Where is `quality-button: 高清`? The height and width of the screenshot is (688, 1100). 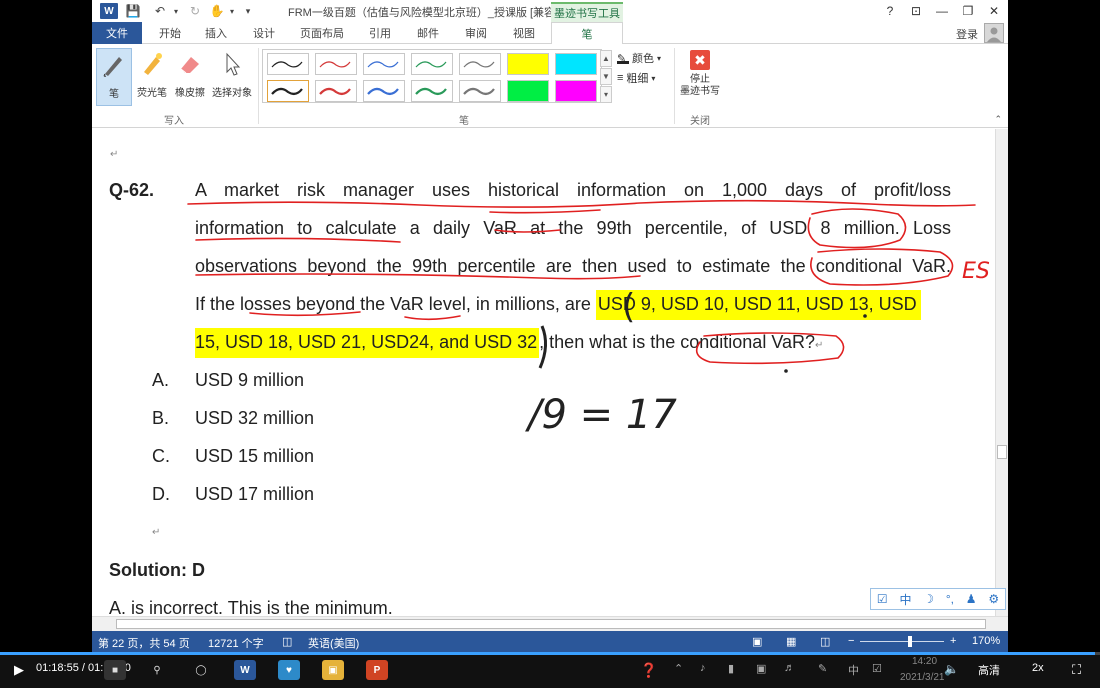 quality-button: 高清 is located at coordinates (989, 670).